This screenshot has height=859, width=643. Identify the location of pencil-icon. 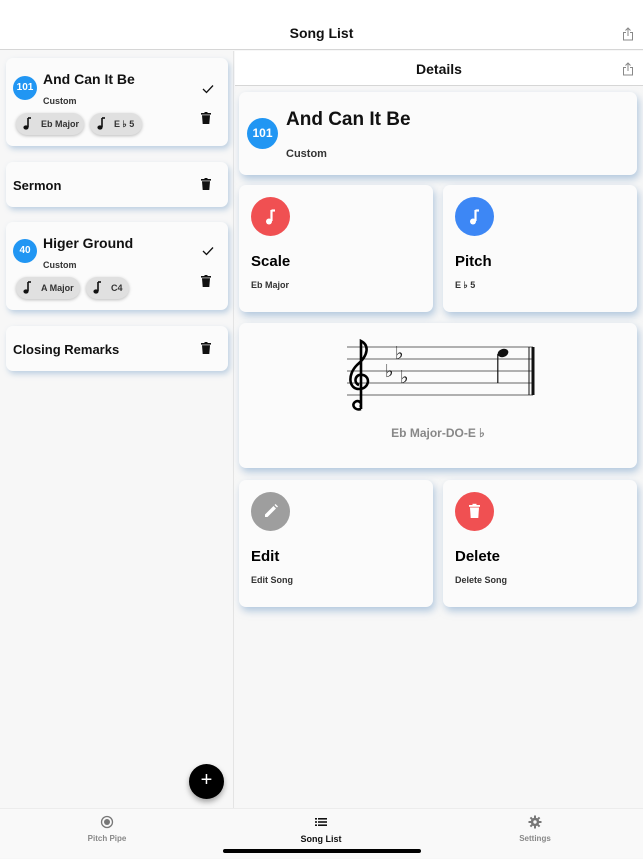
(271, 510).